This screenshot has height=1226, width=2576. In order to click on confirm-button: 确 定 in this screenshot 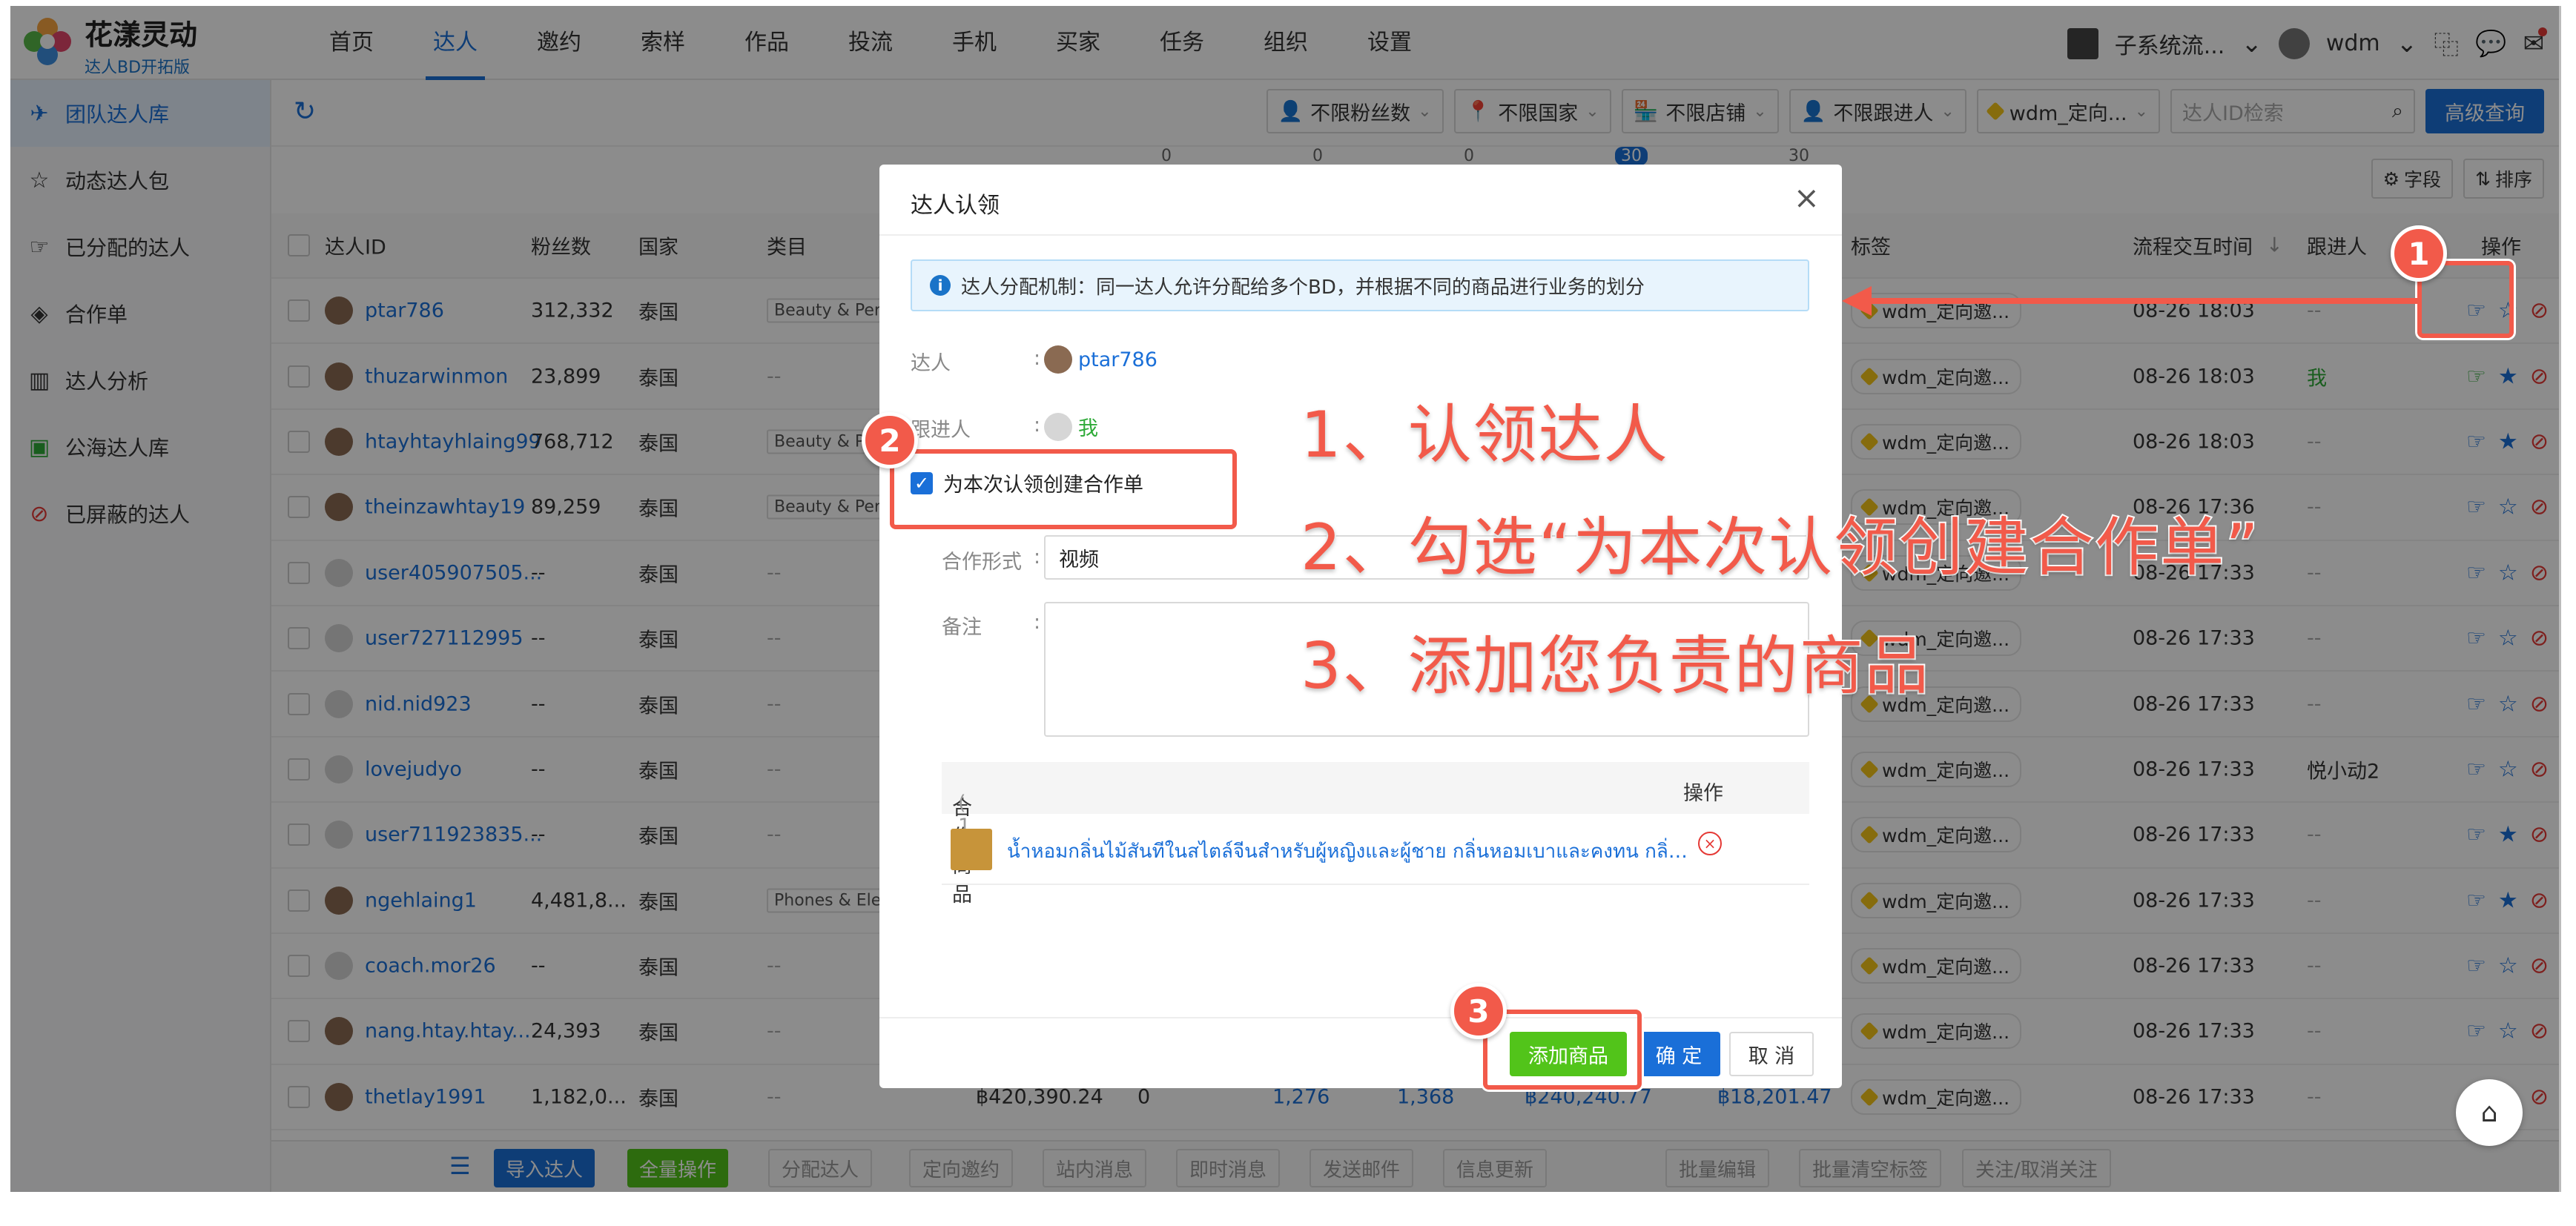, I will do `click(1678, 1054)`.